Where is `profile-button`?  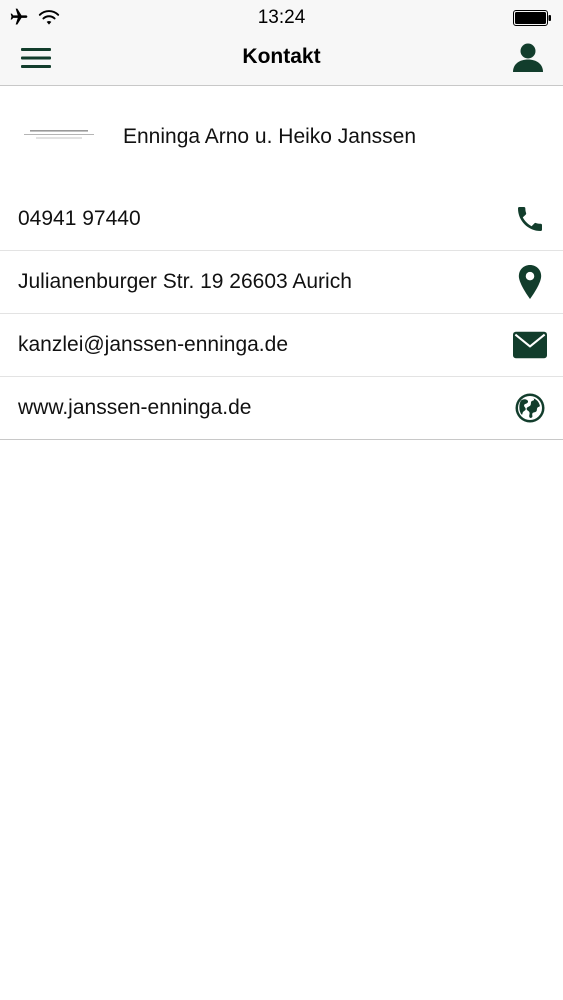
profile-button is located at coordinates (528, 57).